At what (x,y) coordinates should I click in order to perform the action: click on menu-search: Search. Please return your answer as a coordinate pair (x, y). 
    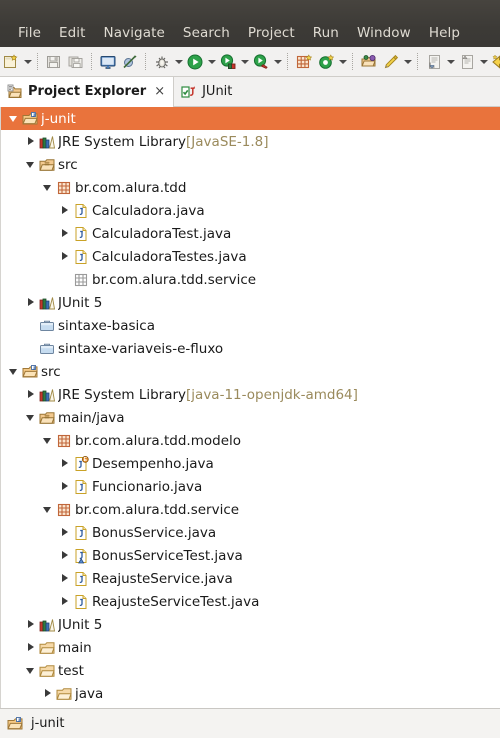
    Looking at the image, I should click on (206, 33).